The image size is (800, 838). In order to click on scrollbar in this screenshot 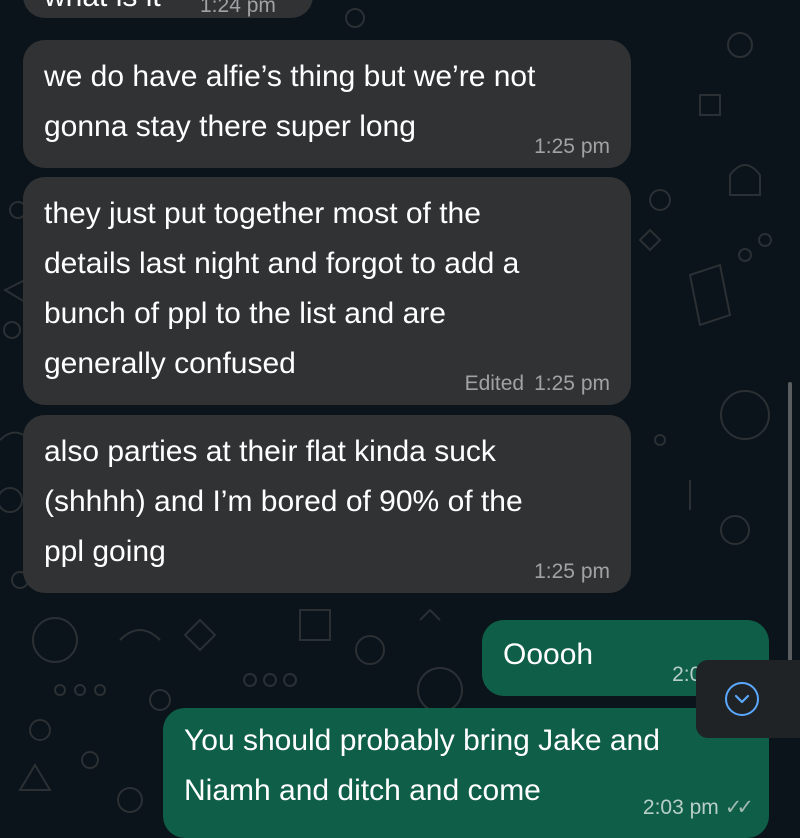, I will do `click(790, 522)`.